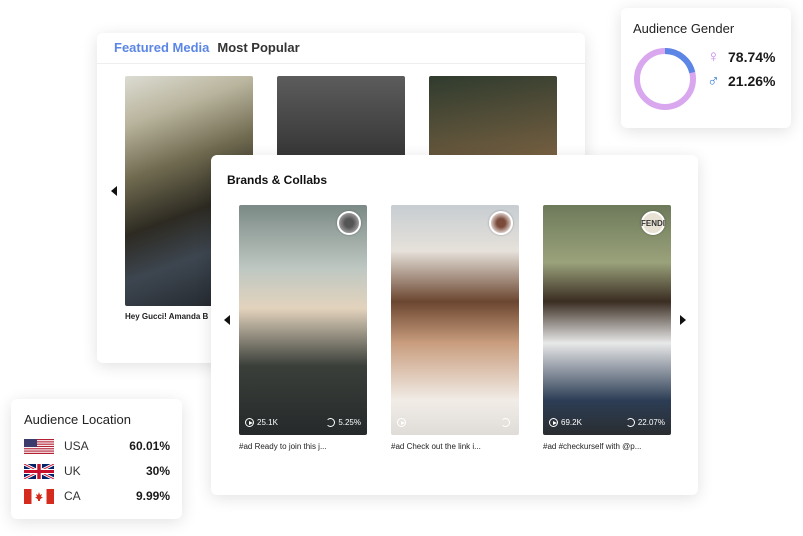  I want to click on country-name: UK, so click(72, 471).